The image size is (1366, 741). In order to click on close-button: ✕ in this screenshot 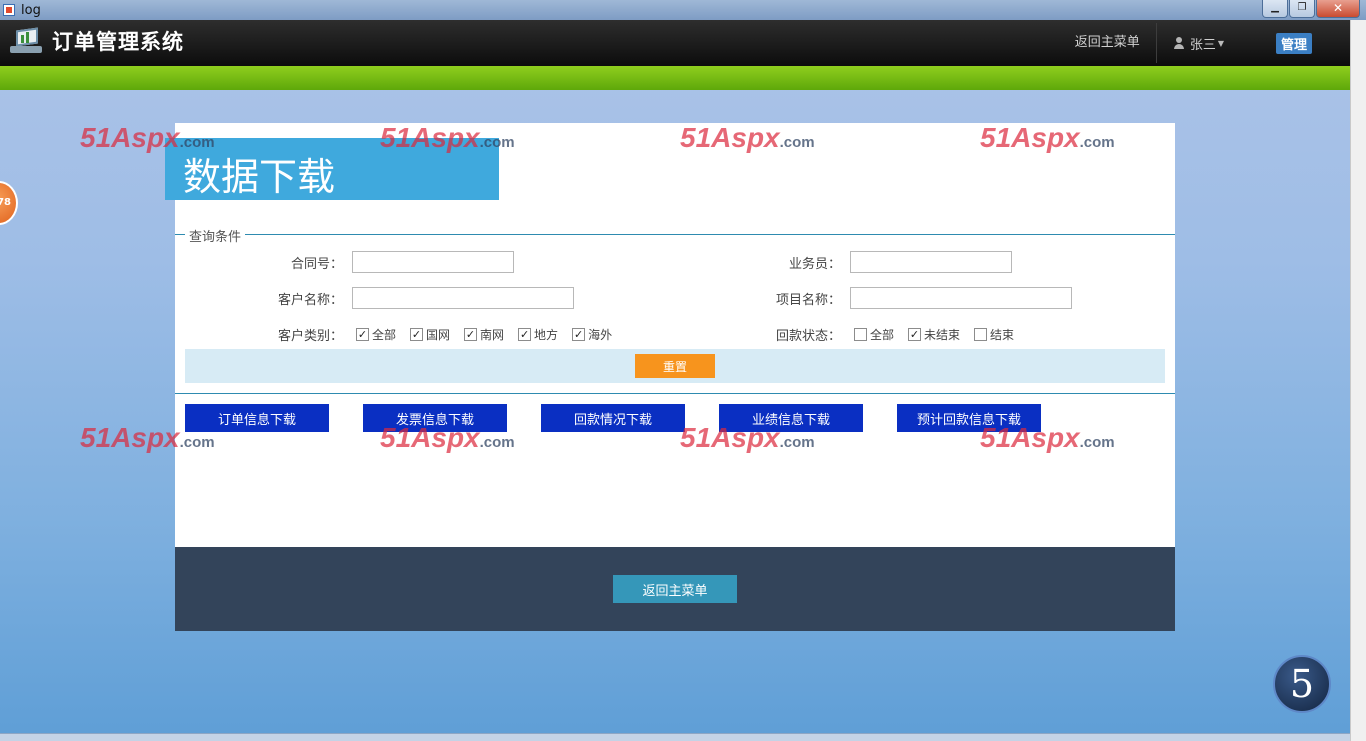, I will do `click(1338, 9)`.